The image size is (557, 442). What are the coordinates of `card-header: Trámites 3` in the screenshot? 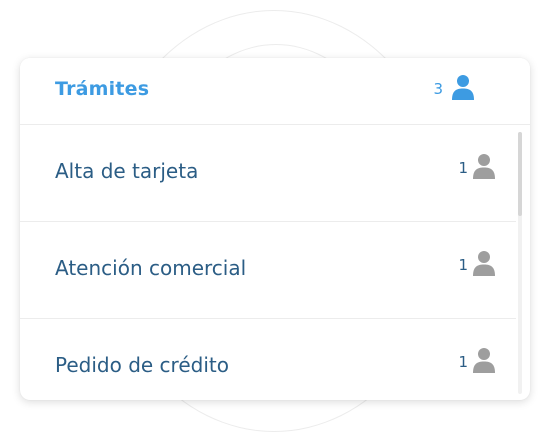 It's located at (275, 91).